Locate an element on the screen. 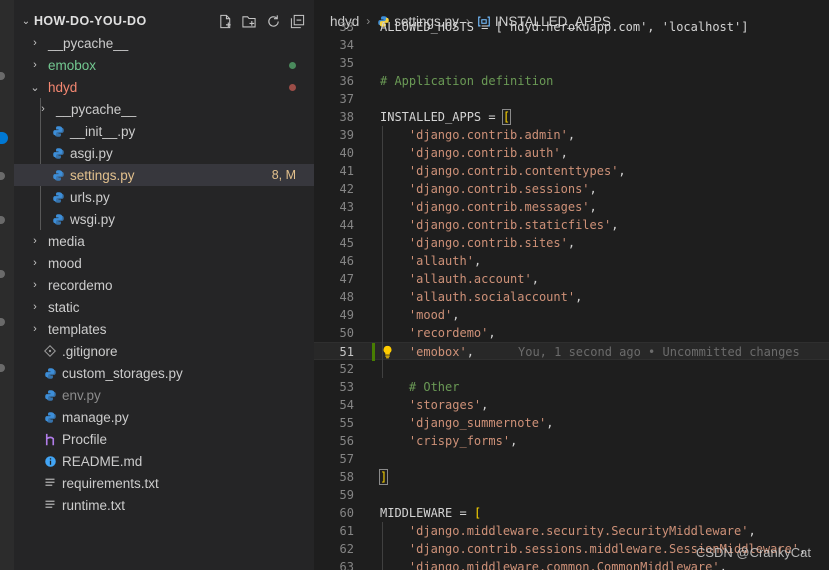  code-line: 58] is located at coordinates (571, 477).